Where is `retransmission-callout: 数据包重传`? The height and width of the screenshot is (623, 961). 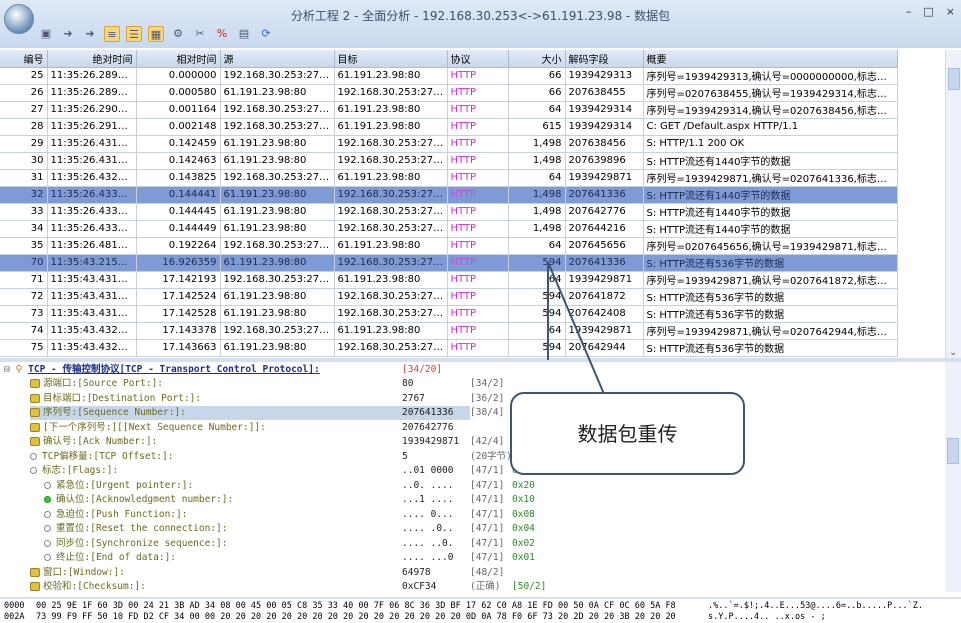 retransmission-callout: 数据包重传 is located at coordinates (627, 433).